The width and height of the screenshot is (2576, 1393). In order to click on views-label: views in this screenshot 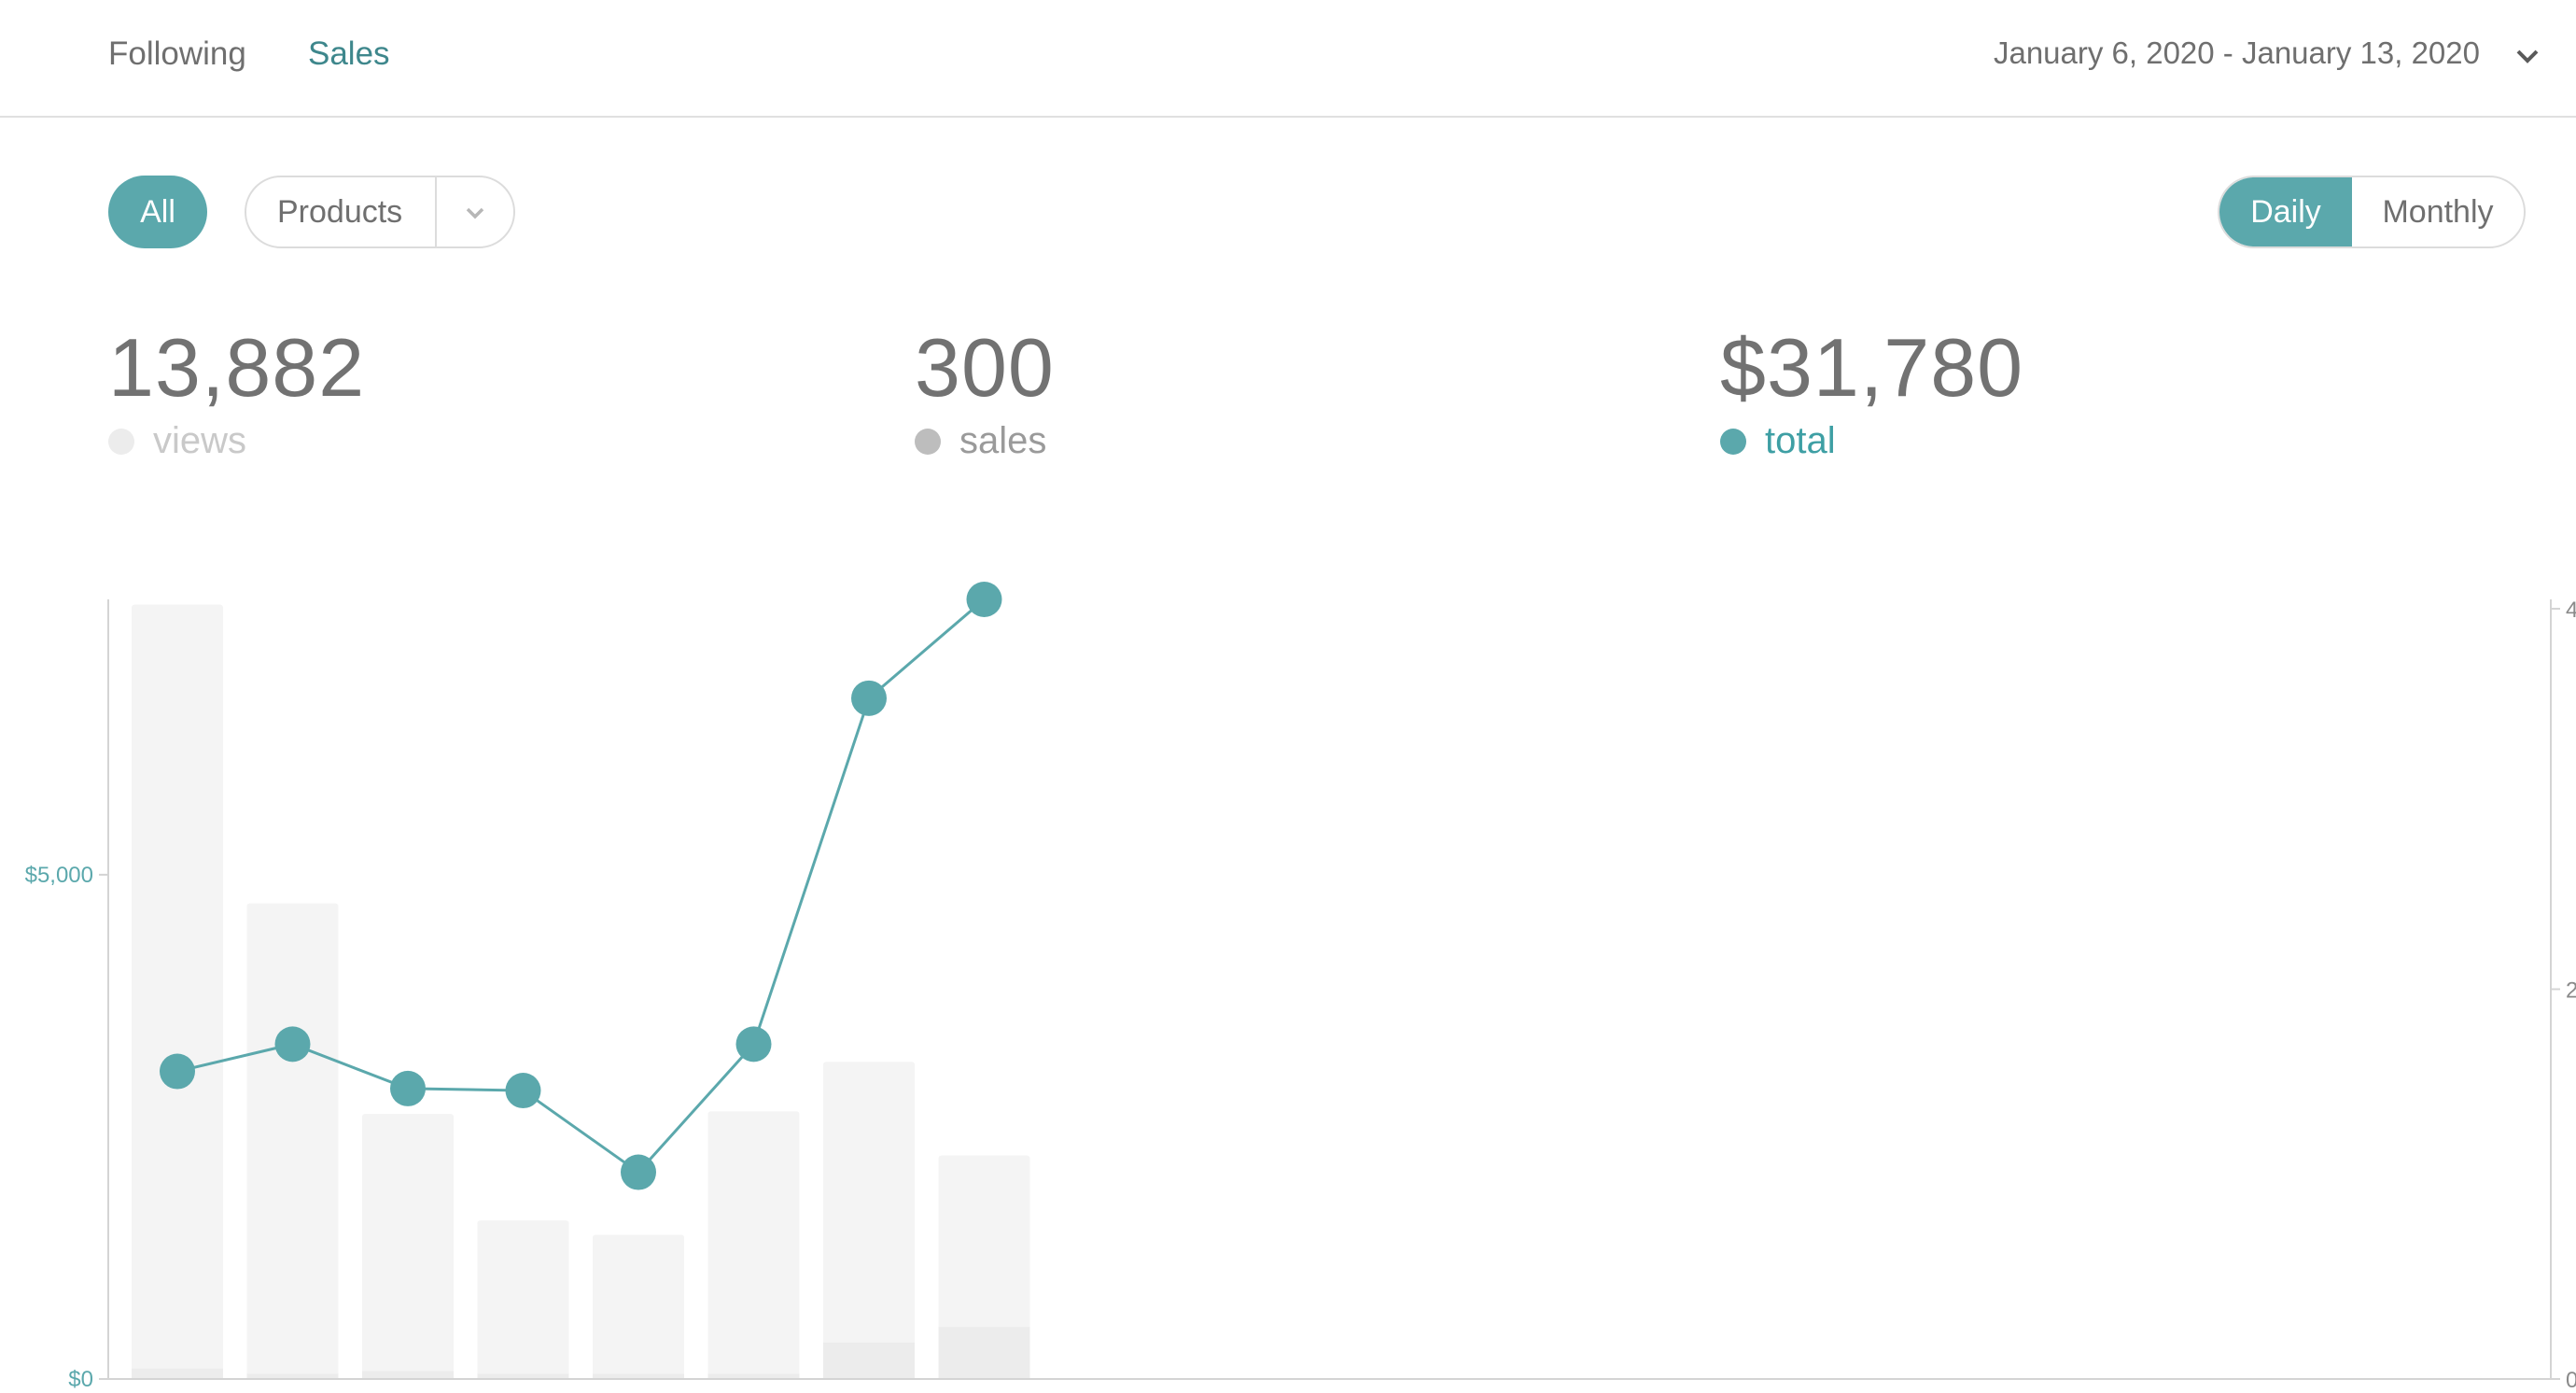, I will do `click(200, 440)`.